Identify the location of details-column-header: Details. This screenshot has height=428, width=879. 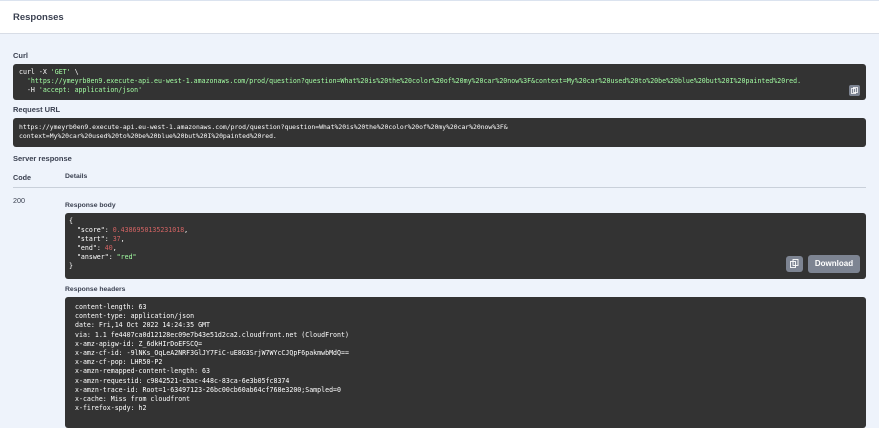
(76, 176).